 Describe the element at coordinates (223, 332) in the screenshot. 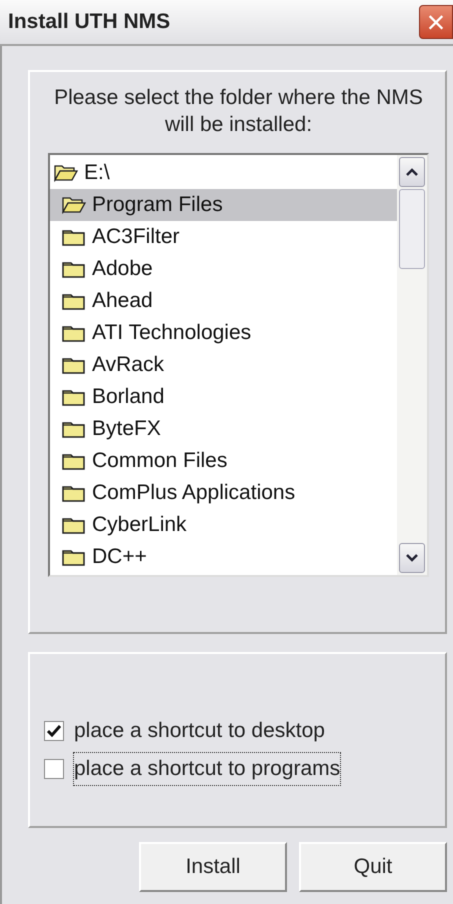

I see `folder-item: ATI Technologies` at that location.